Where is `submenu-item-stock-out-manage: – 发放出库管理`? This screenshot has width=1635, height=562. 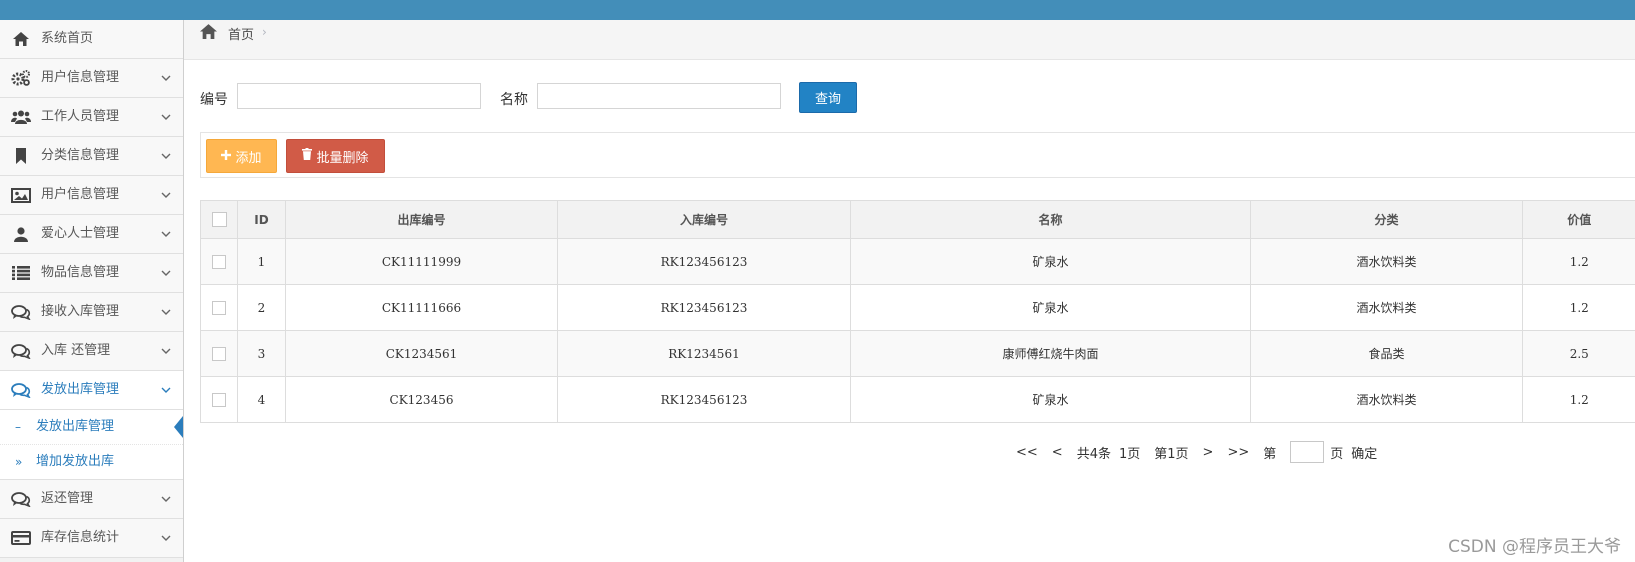 submenu-item-stock-out-manage: – 发放出库管理 is located at coordinates (91, 427).